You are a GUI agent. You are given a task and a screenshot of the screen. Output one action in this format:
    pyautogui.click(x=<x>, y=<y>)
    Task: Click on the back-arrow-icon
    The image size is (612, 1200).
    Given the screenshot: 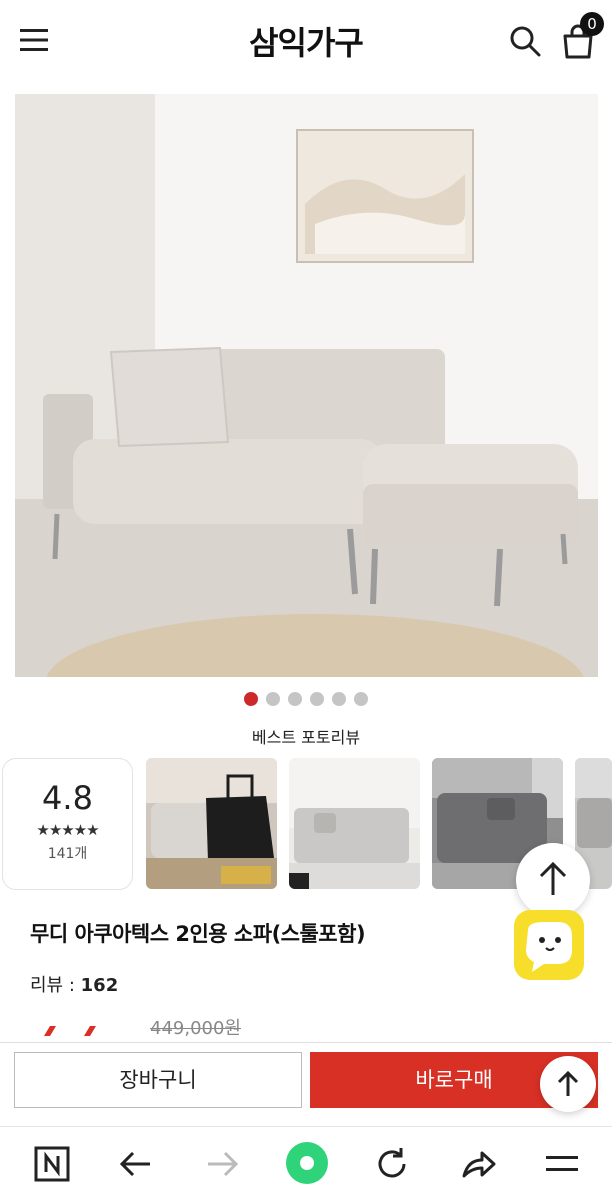 What is the action you would take?
    pyautogui.click(x=136, y=1164)
    